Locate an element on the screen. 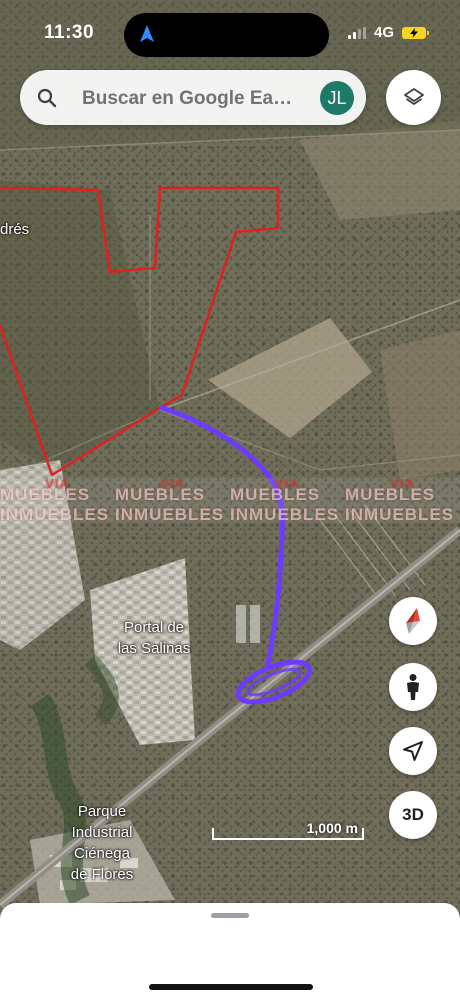  street-view-button is located at coordinates (413, 687).